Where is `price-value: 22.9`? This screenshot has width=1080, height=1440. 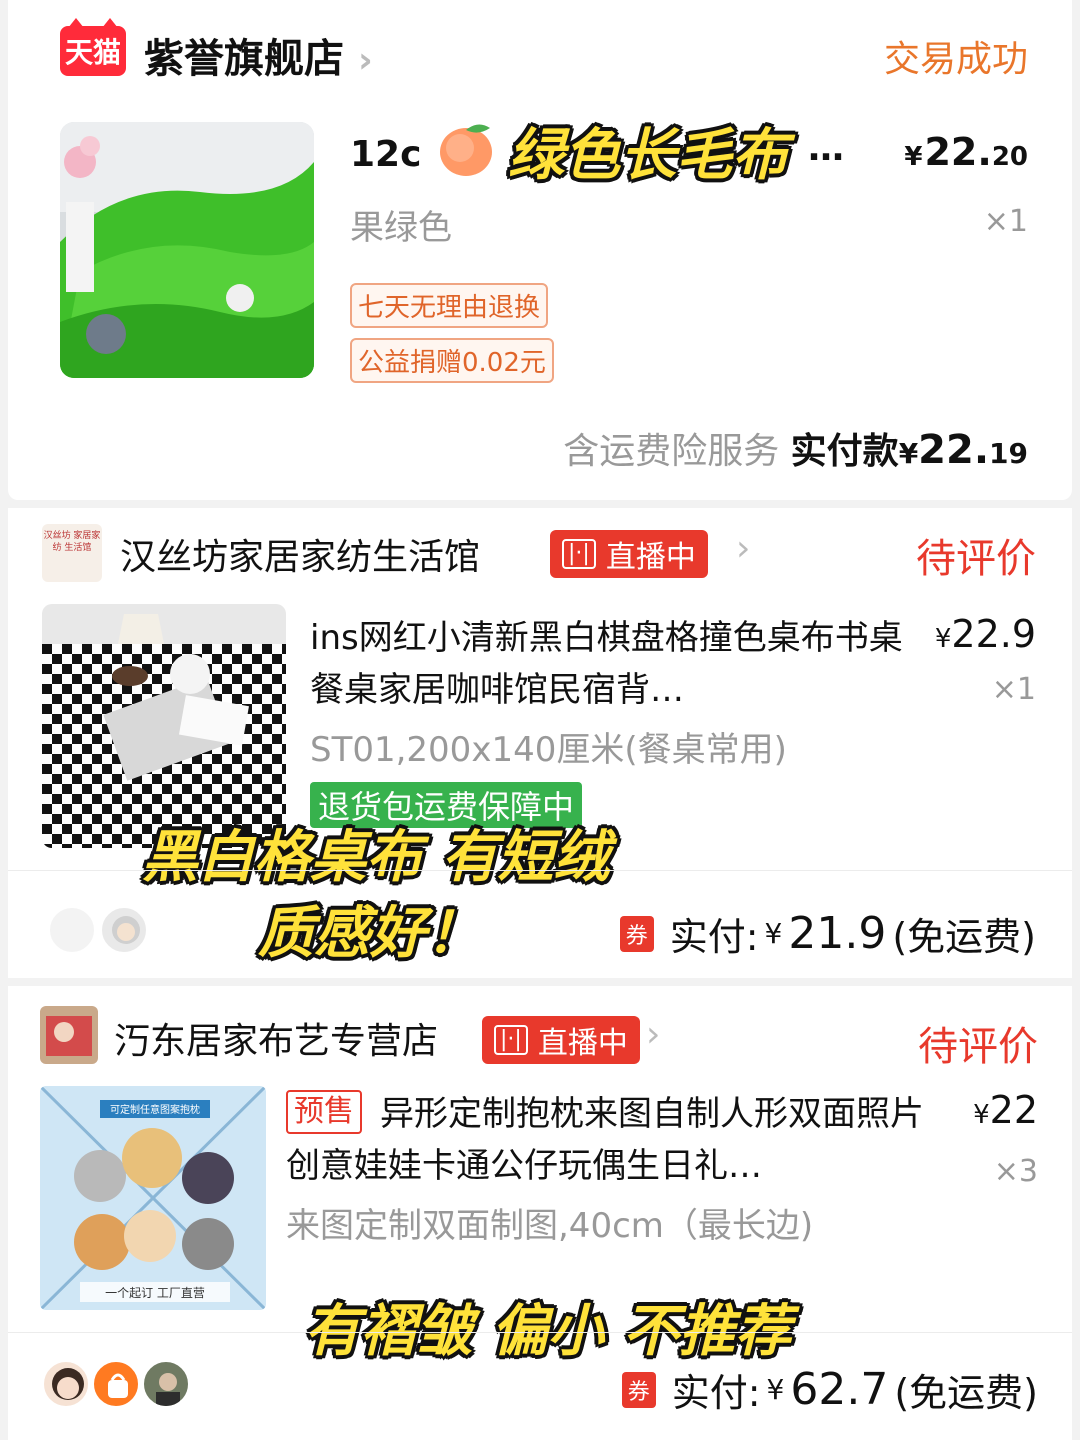
price-value: 22.9 is located at coordinates (993, 634).